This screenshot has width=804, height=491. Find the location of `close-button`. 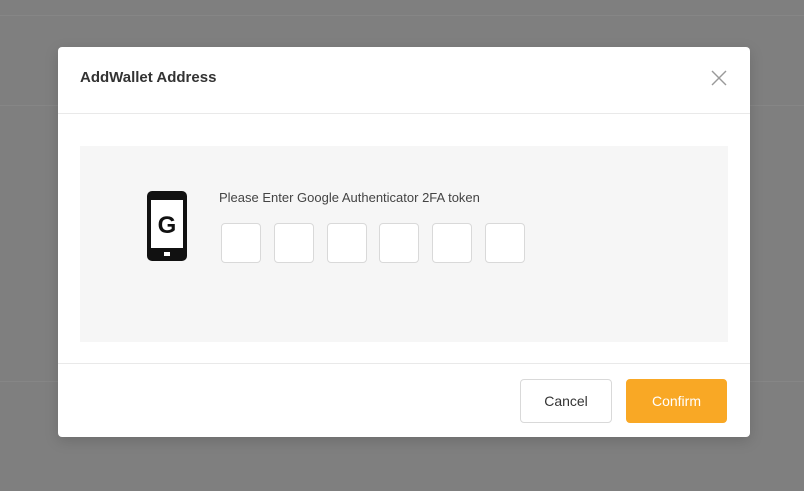

close-button is located at coordinates (719, 78).